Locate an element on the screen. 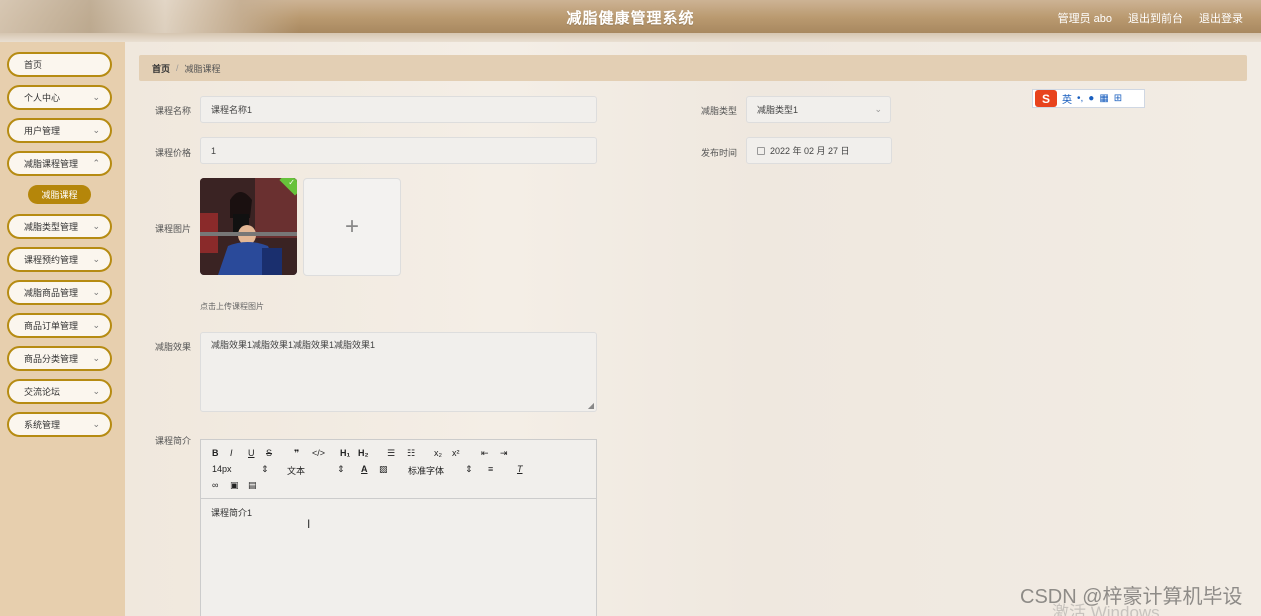 This screenshot has height=616, width=1261. sidebar-item-system-management: 系统管理 ⌄ is located at coordinates (59, 424).